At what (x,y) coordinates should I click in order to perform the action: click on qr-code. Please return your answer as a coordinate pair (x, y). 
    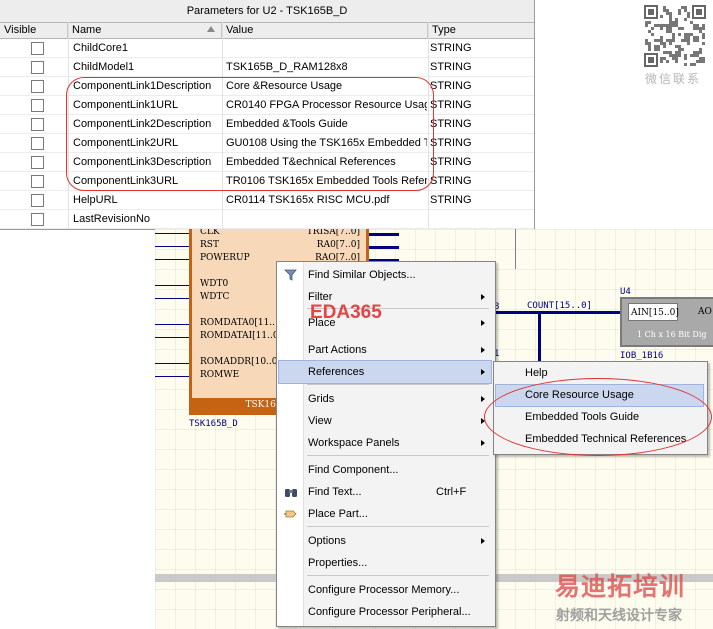
    Looking at the image, I should click on (675, 36).